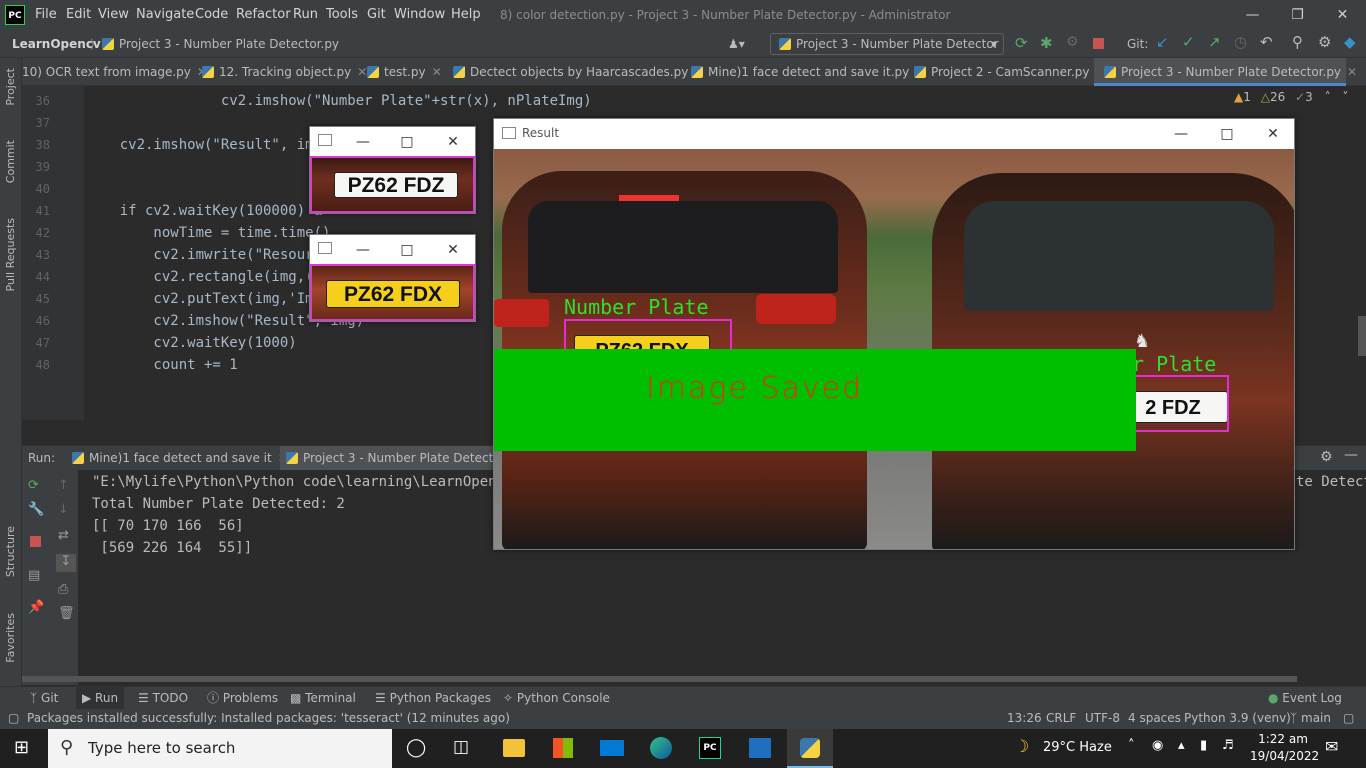 The image size is (1366, 768). I want to click on windows-start-icon: ⊞, so click(21, 747).